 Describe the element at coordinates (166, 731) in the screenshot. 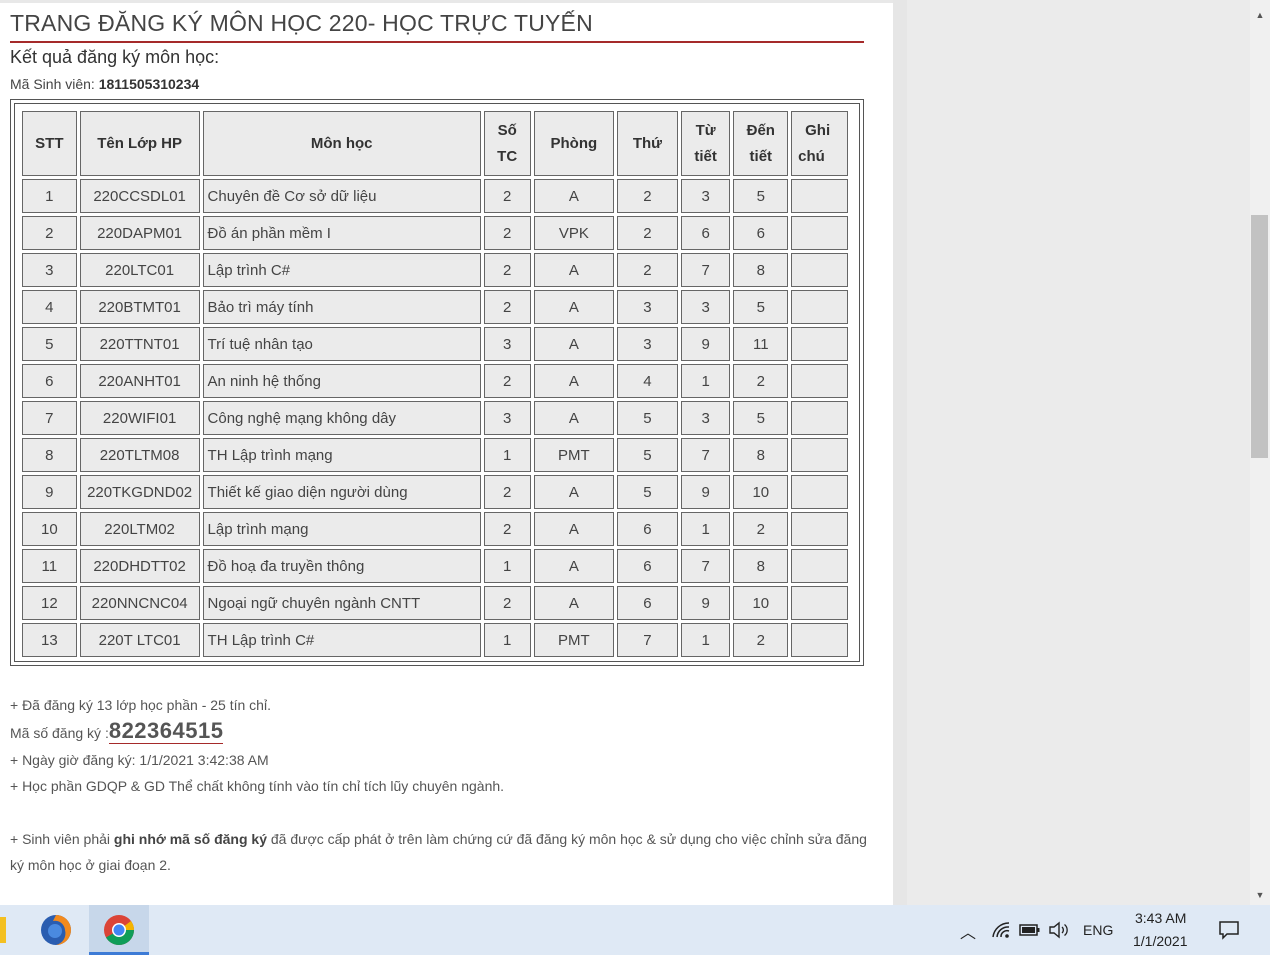

I see `registration-code: 822364515` at that location.